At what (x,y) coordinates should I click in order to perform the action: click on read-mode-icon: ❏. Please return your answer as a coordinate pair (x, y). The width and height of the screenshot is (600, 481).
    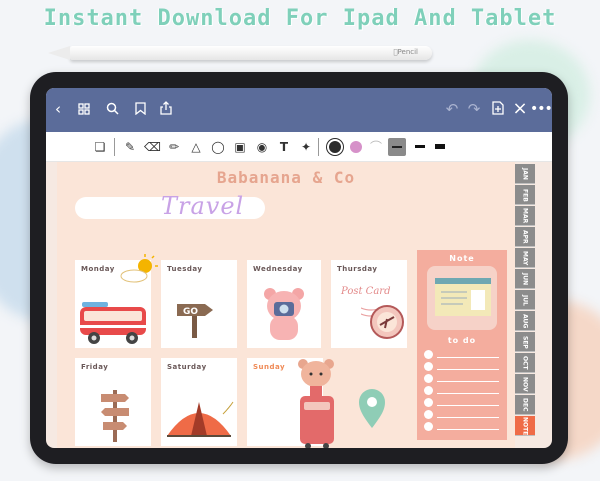
    Looking at the image, I should click on (100, 147).